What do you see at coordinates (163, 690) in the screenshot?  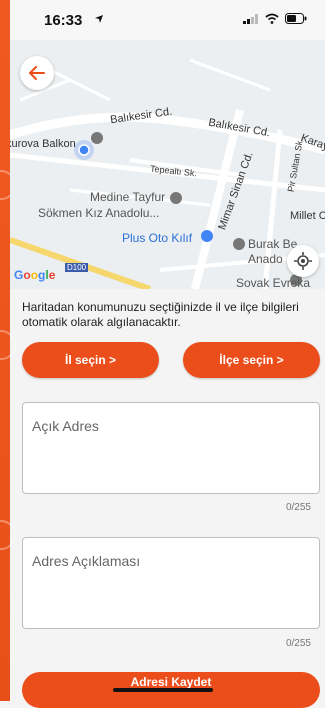 I see `home-indicator` at bounding box center [163, 690].